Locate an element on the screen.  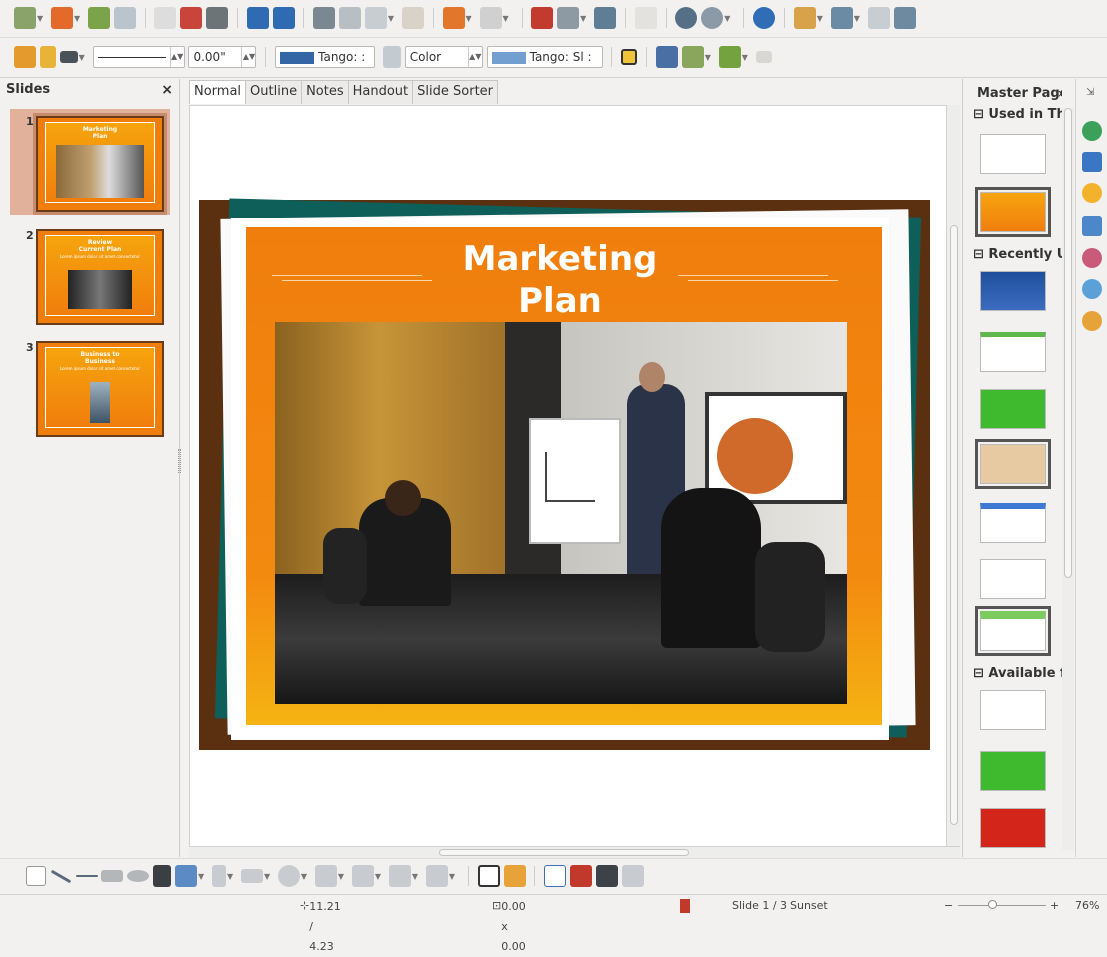
tab-handout: Handout is located at coordinates (380, 92).